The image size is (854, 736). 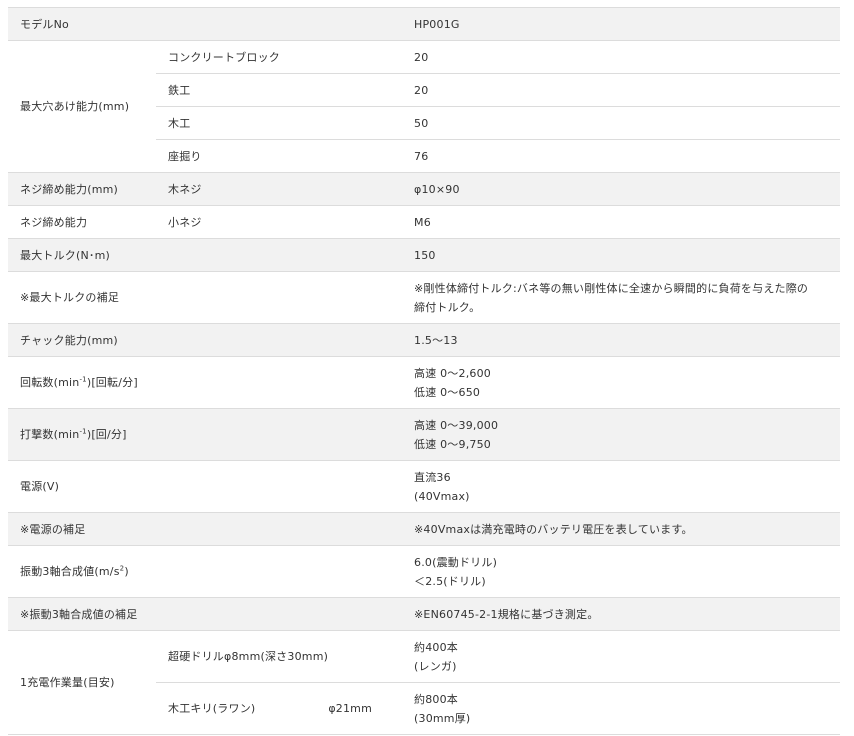 What do you see at coordinates (82, 571) in the screenshot?
I see `row-label: 振動3軸合成値(m/s2)` at bounding box center [82, 571].